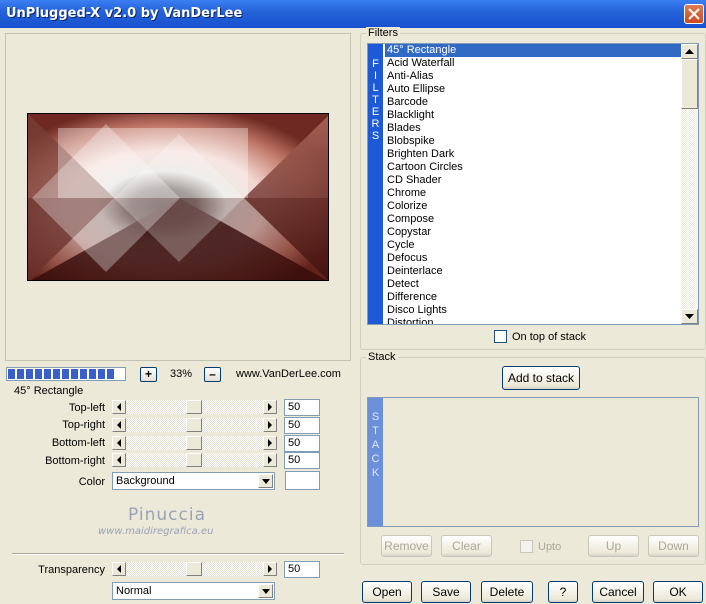  What do you see at coordinates (91, 482) in the screenshot?
I see `color-label: Color` at bounding box center [91, 482].